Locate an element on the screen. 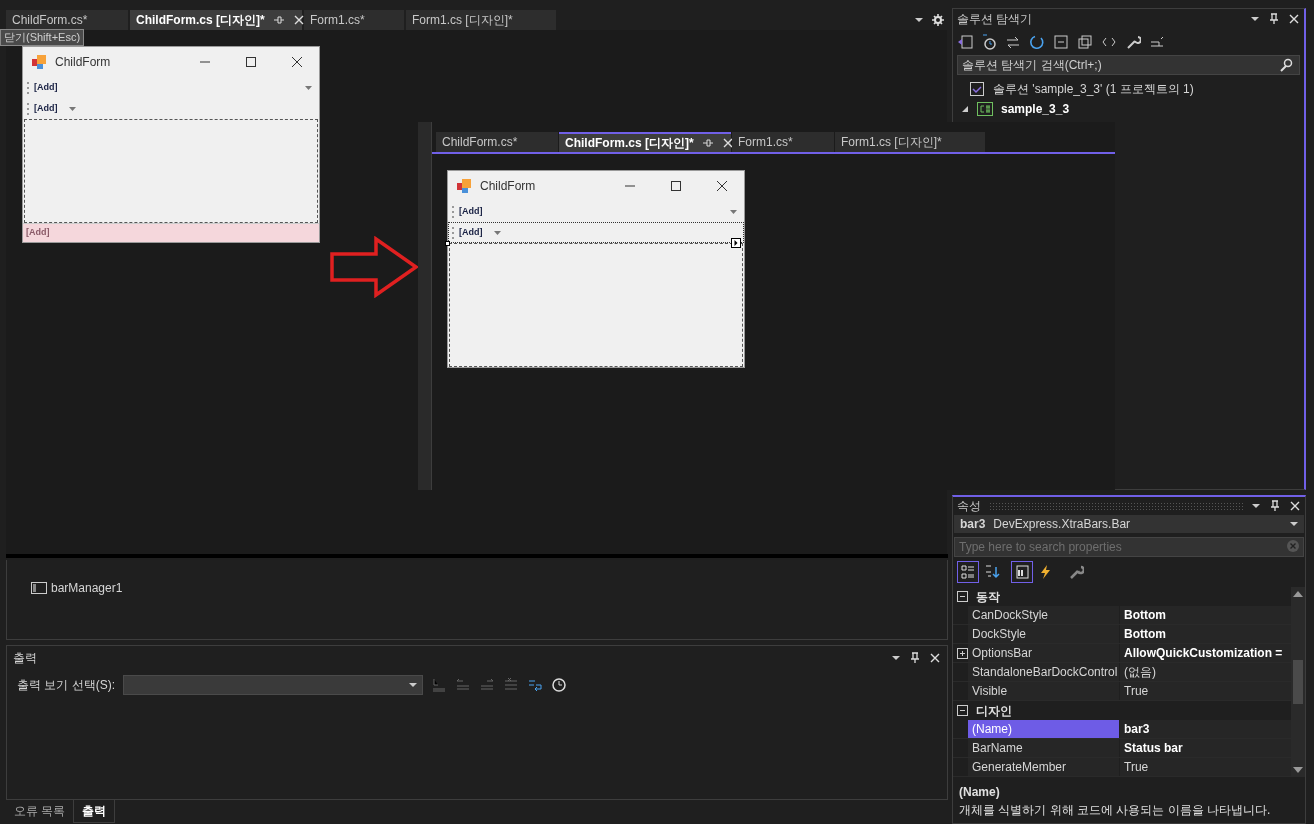 This screenshot has height=824, width=1314. object-selector: bar3 DevExpress.XtraBars.Bar is located at coordinates (1129, 524).